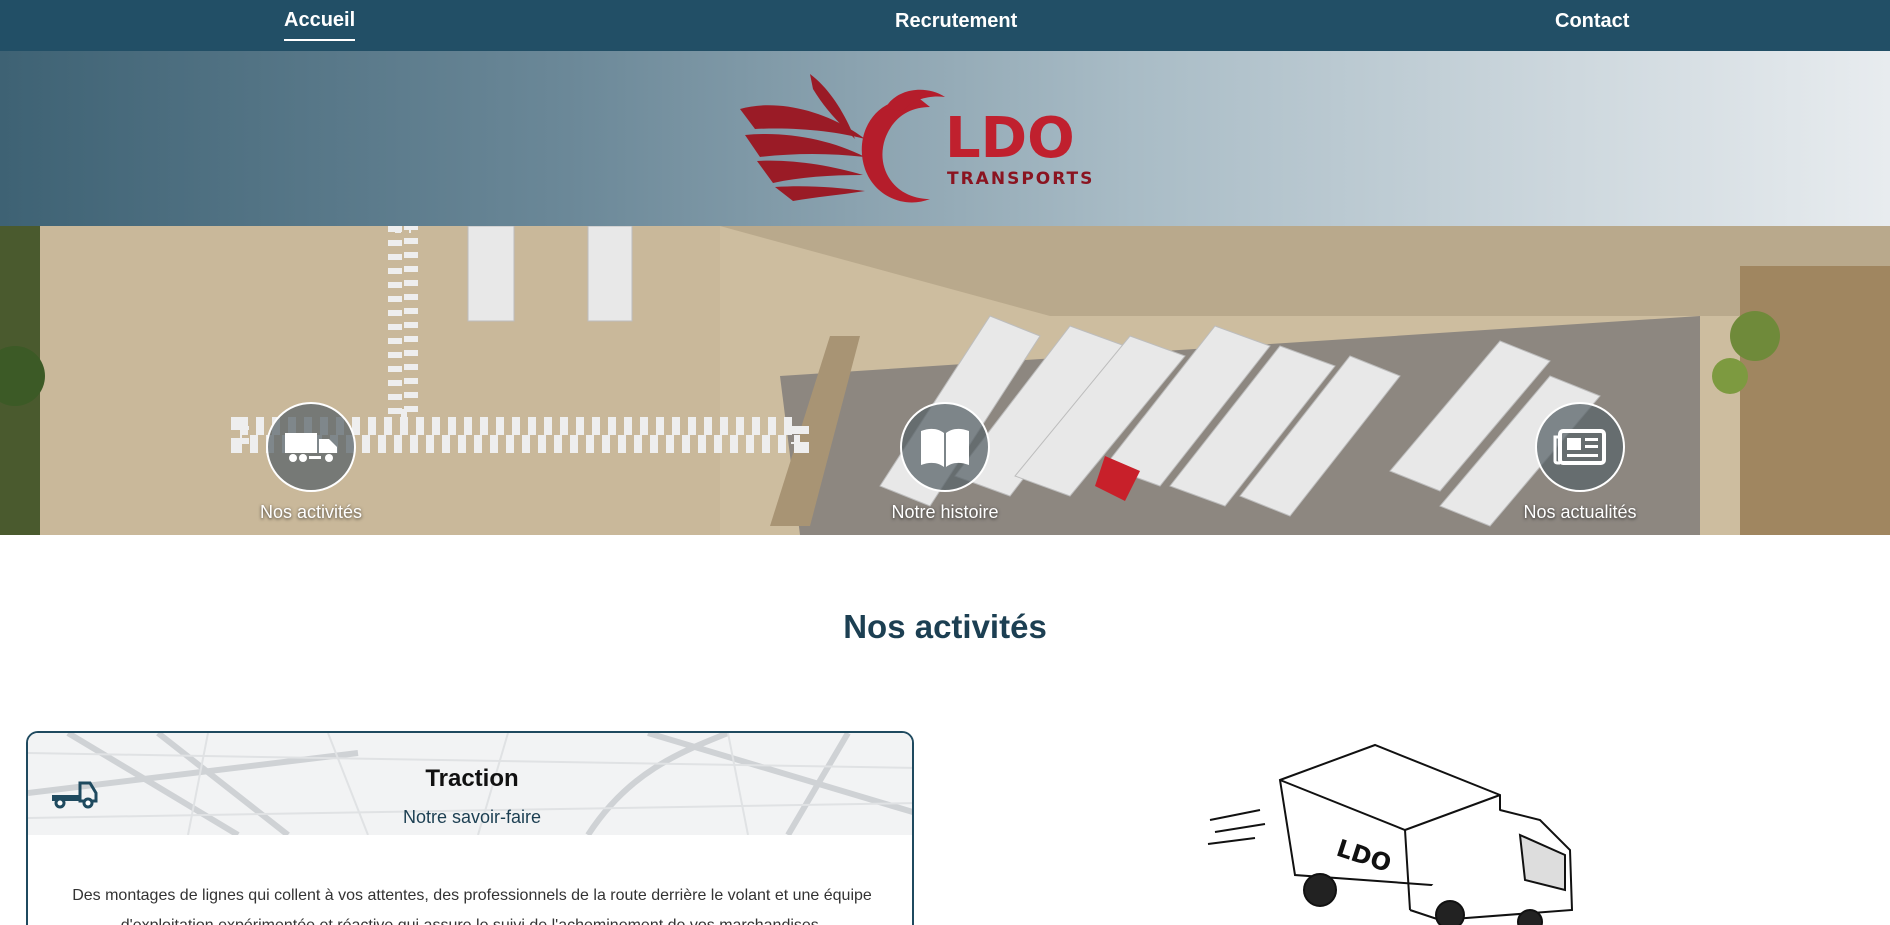 This screenshot has height=925, width=1890. I want to click on hero-link-actualites: Nos actualités, so click(1580, 462).